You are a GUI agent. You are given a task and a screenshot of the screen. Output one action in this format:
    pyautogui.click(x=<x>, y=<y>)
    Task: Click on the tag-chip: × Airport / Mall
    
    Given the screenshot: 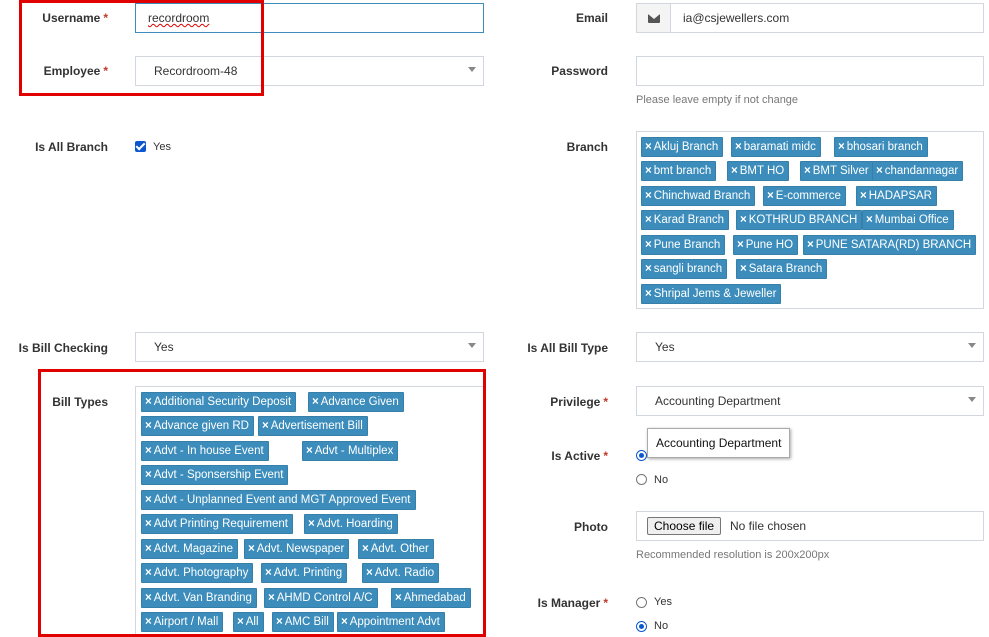 What is the action you would take?
    pyautogui.click(x=182, y=622)
    